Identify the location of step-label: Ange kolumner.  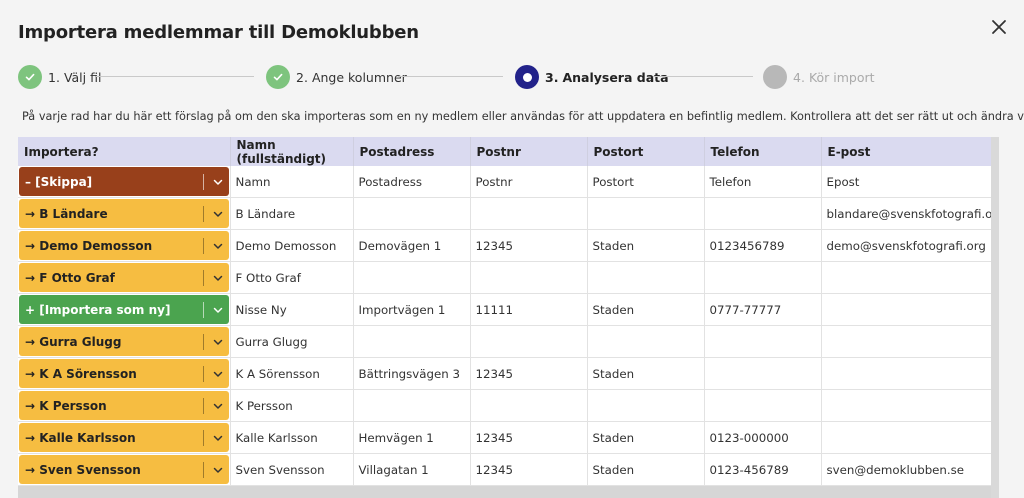
(359, 77).